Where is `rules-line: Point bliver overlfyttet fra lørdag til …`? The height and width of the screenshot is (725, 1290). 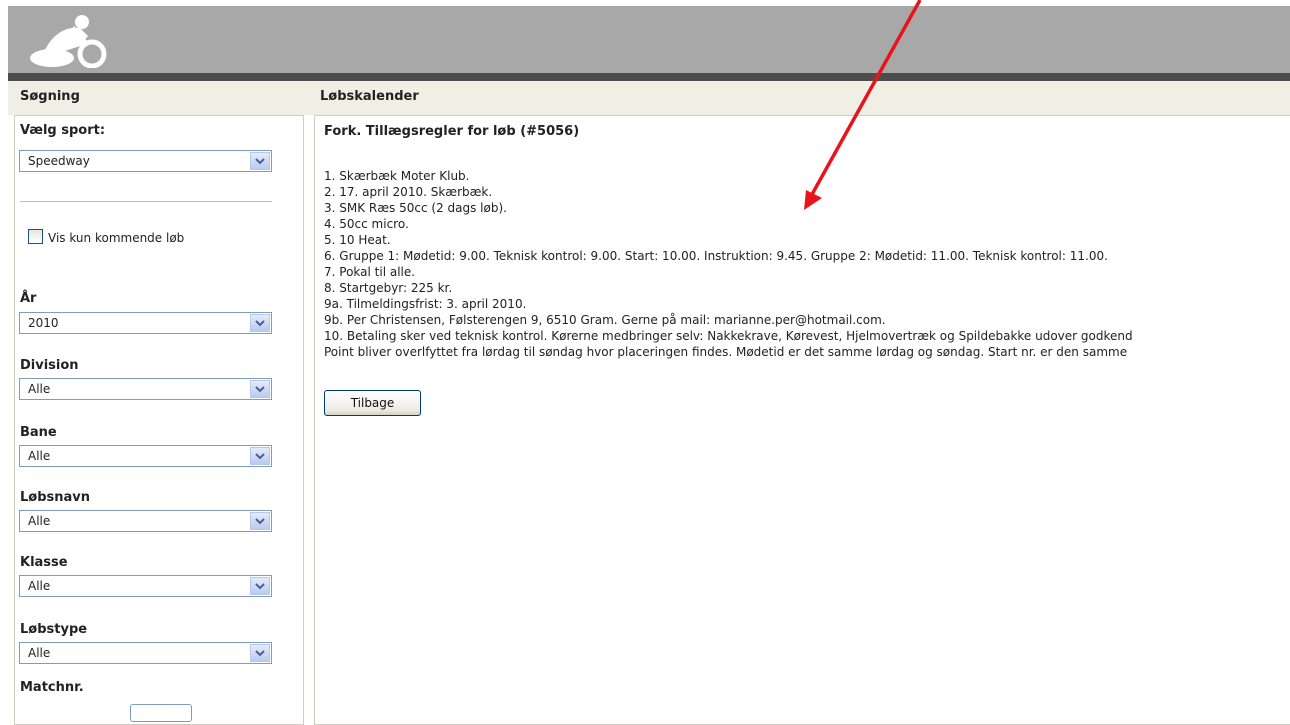 rules-line: Point bliver overlfyttet fra lørdag til … is located at coordinates (726, 352).